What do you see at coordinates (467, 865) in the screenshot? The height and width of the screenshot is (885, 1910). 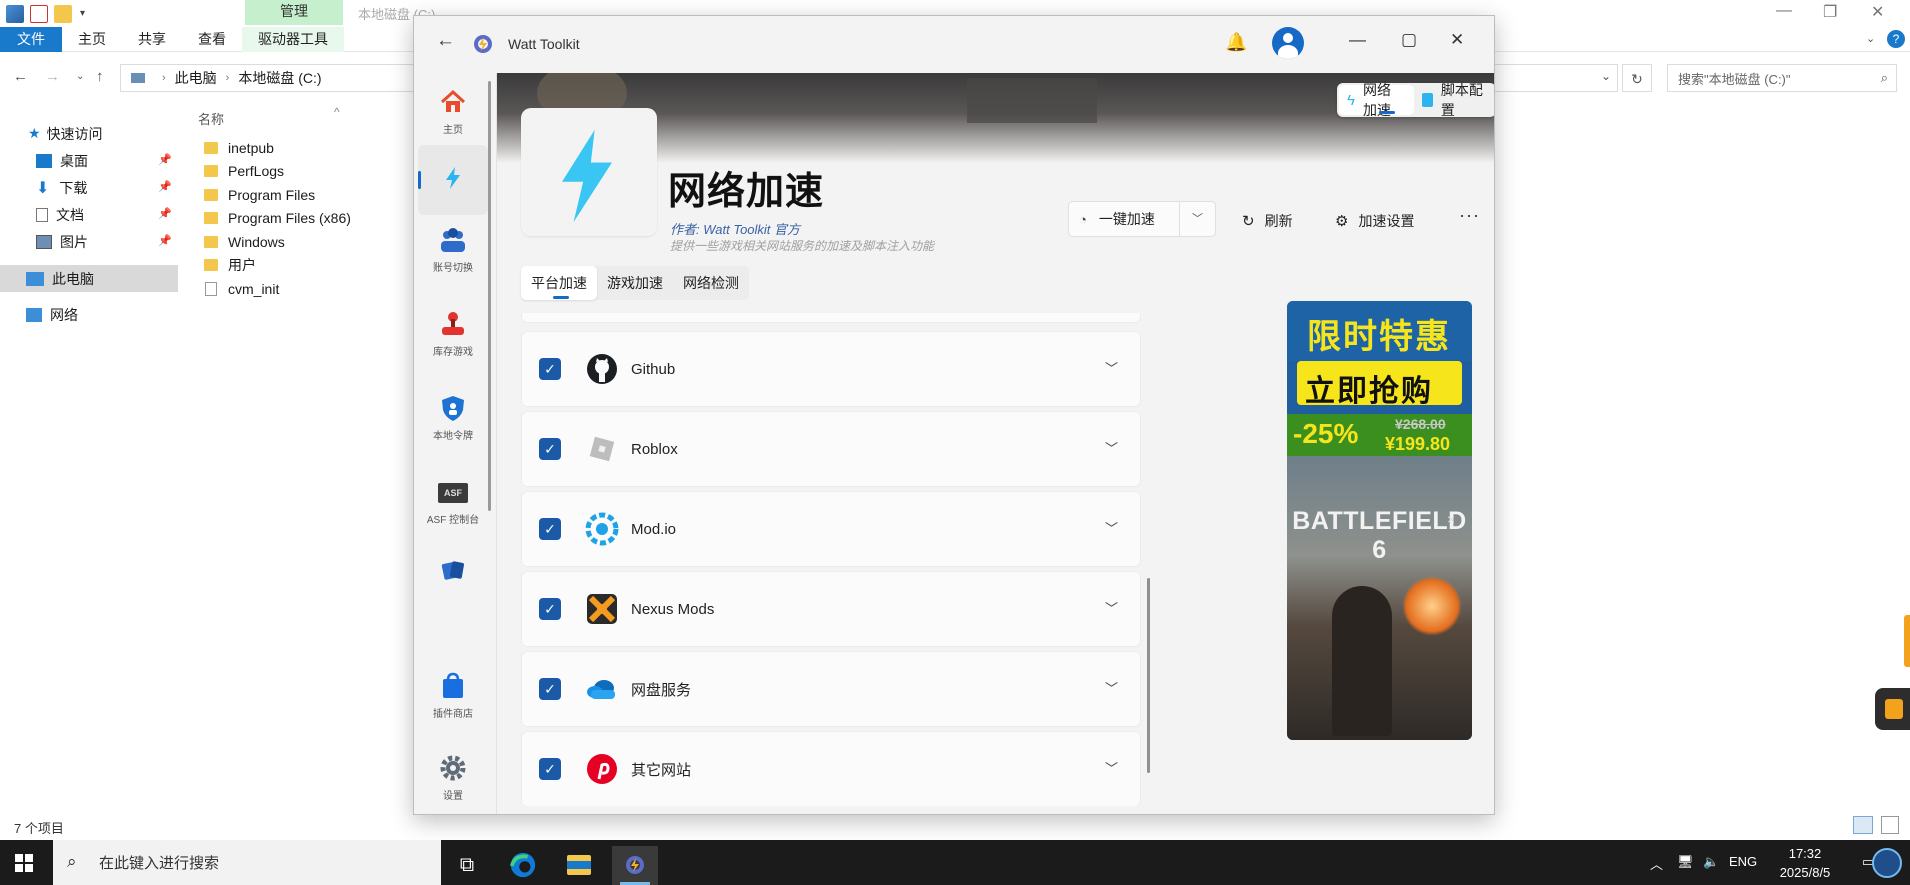 I see `task-view-icon: ⧉` at bounding box center [467, 865].